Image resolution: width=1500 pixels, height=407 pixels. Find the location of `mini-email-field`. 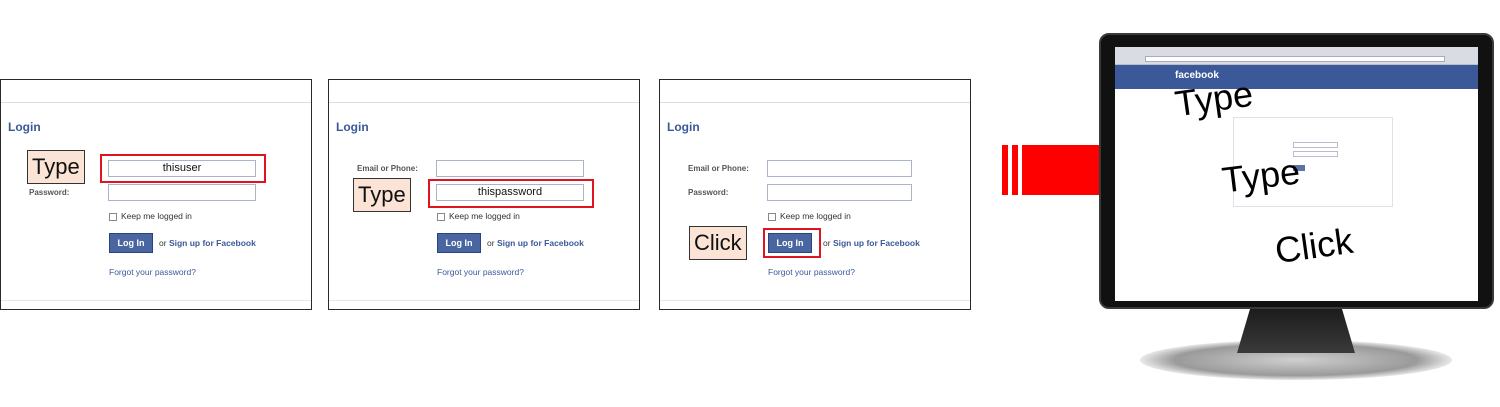

mini-email-field is located at coordinates (1315, 145).